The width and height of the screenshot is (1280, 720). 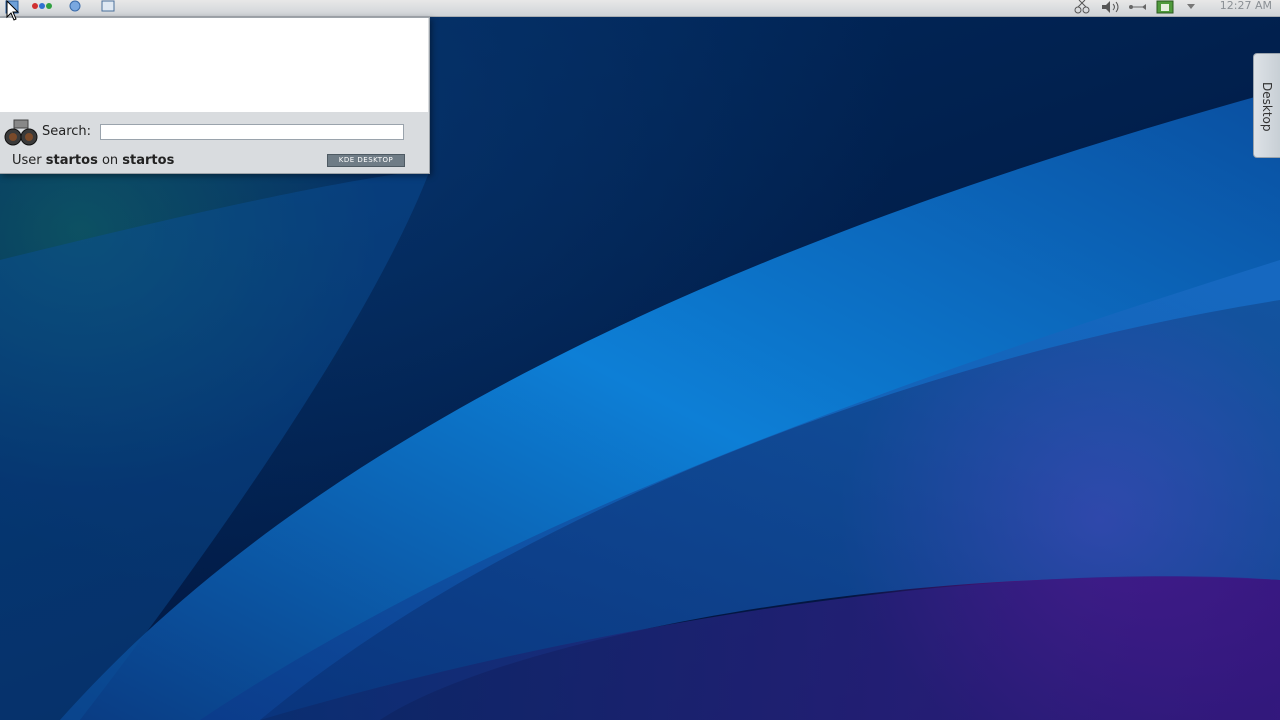 I want to click on desktop-toolbox-tab: Desktop, so click(x=1266, y=105).